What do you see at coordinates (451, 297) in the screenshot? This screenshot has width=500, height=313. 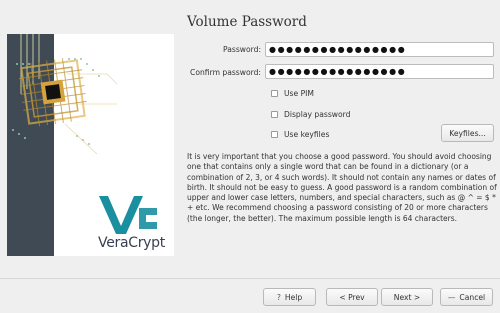 I see `cancel-icon: —` at bounding box center [451, 297].